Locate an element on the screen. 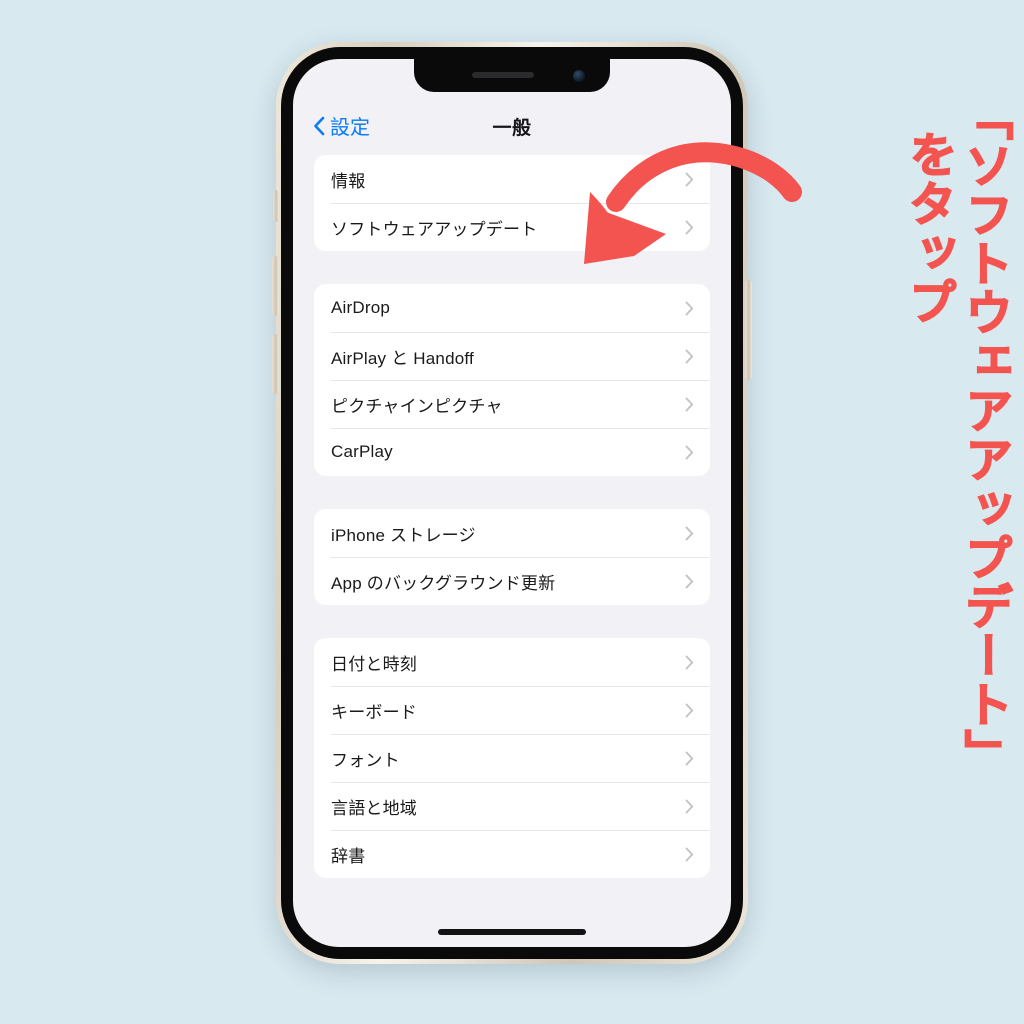 This screenshot has height=1024, width=1024. list-item-label: ピクチャインピクチャ is located at coordinates (417, 406).